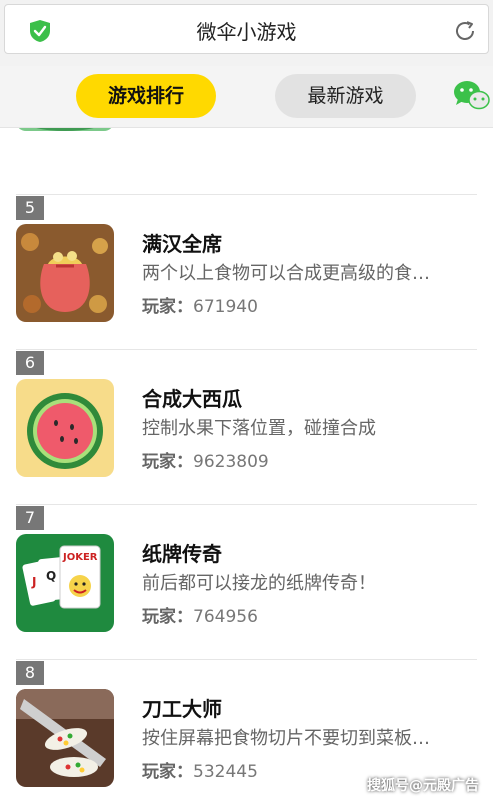  Describe the element at coordinates (259, 583) in the screenshot. I see `game-description: 前后都可以接龙的纸牌传奇！` at that location.